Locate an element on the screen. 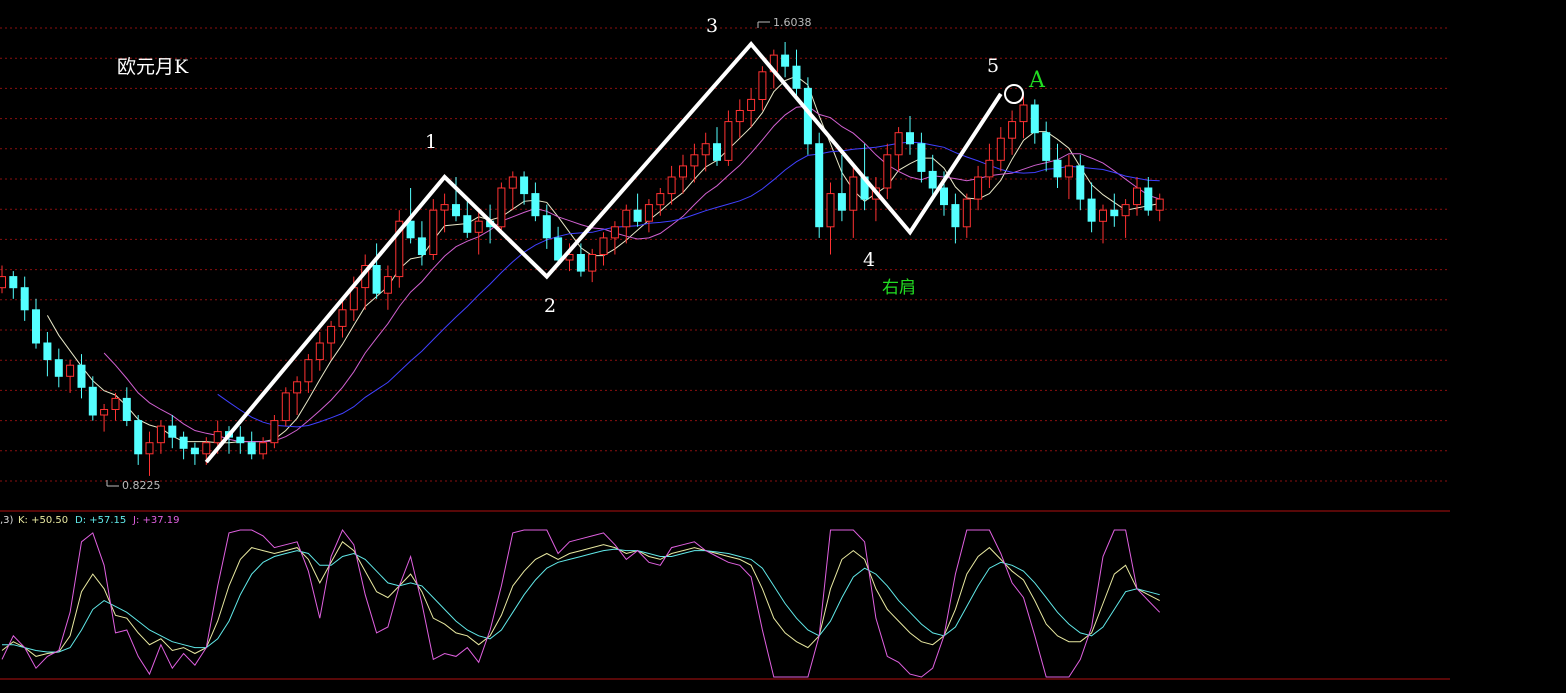  kdj-legend: ,3) K: +50.50 D: +57.15 J: +37.19 is located at coordinates (90, 520).